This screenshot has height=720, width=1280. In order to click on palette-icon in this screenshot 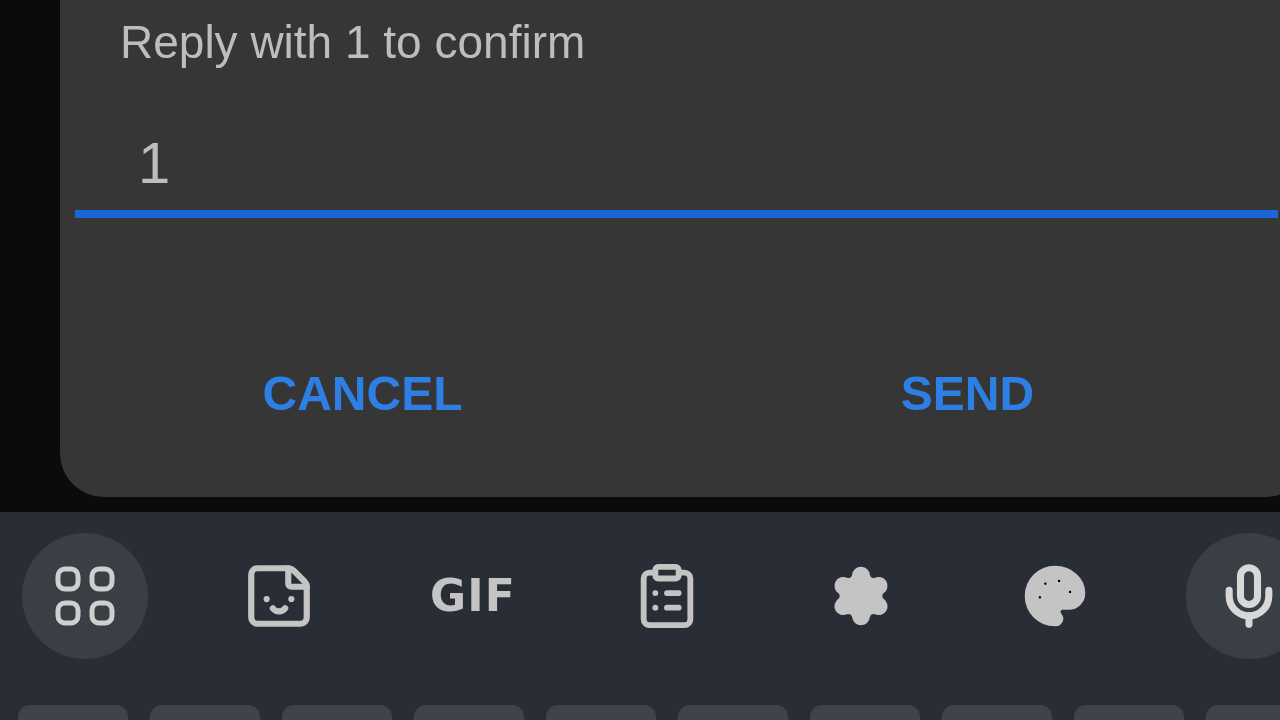, I will do `click(1055, 596)`.